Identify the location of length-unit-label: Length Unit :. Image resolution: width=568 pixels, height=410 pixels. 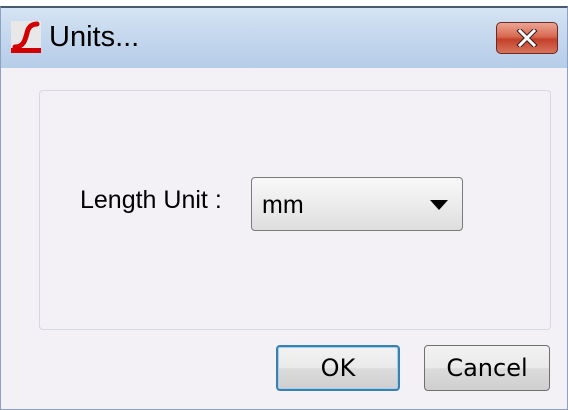
(151, 200).